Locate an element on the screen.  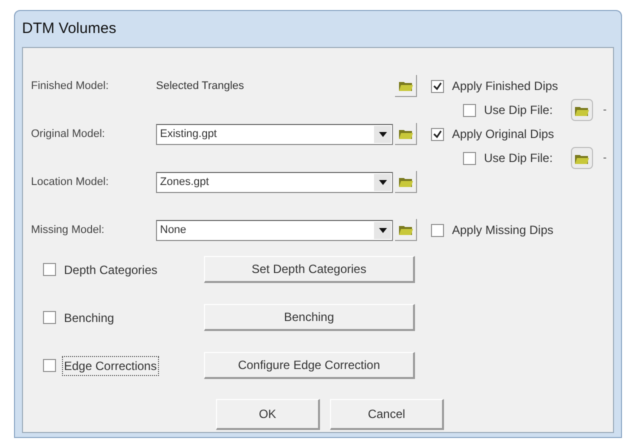
checkbox-label: Depth Categories is located at coordinates (110, 270).